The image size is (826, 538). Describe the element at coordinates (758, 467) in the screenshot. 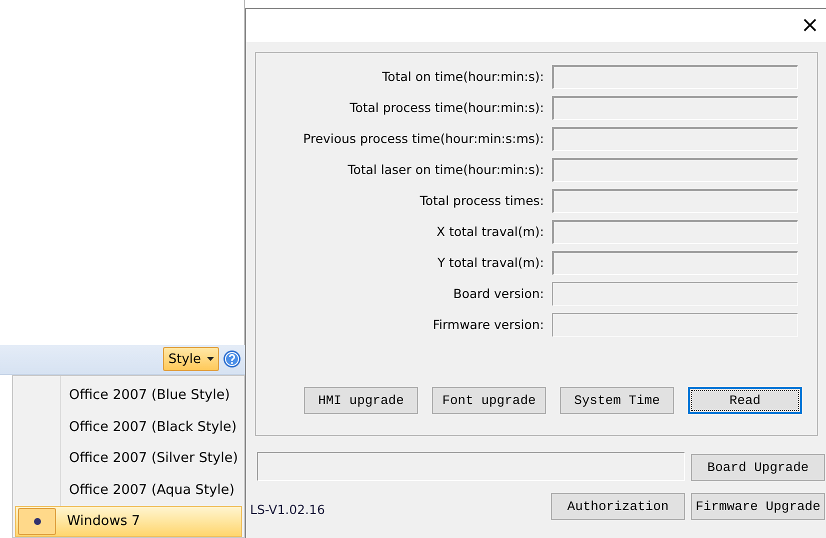

I see `board-upgrade-button: Board Upgrade` at that location.